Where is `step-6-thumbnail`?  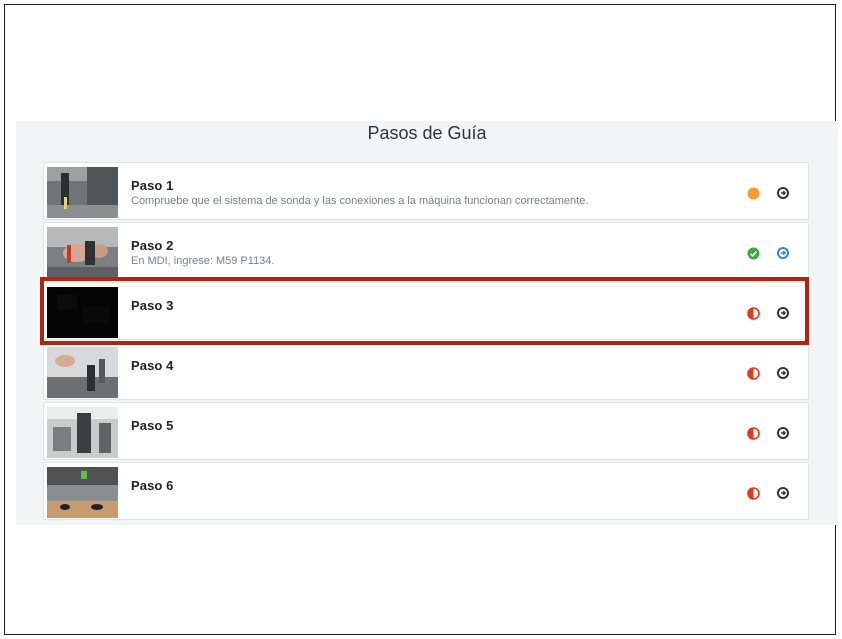 step-6-thumbnail is located at coordinates (82, 492).